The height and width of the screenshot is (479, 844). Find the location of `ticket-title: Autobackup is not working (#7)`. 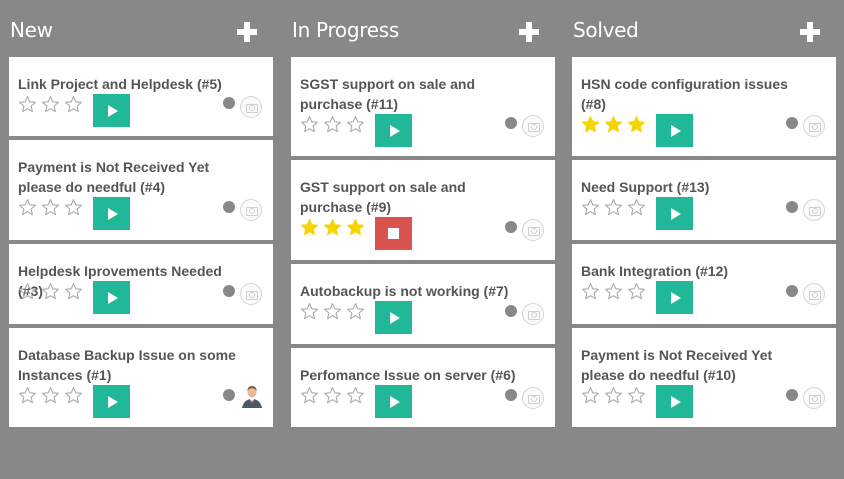

ticket-title: Autobackup is not working (#7) is located at coordinates (413, 291).